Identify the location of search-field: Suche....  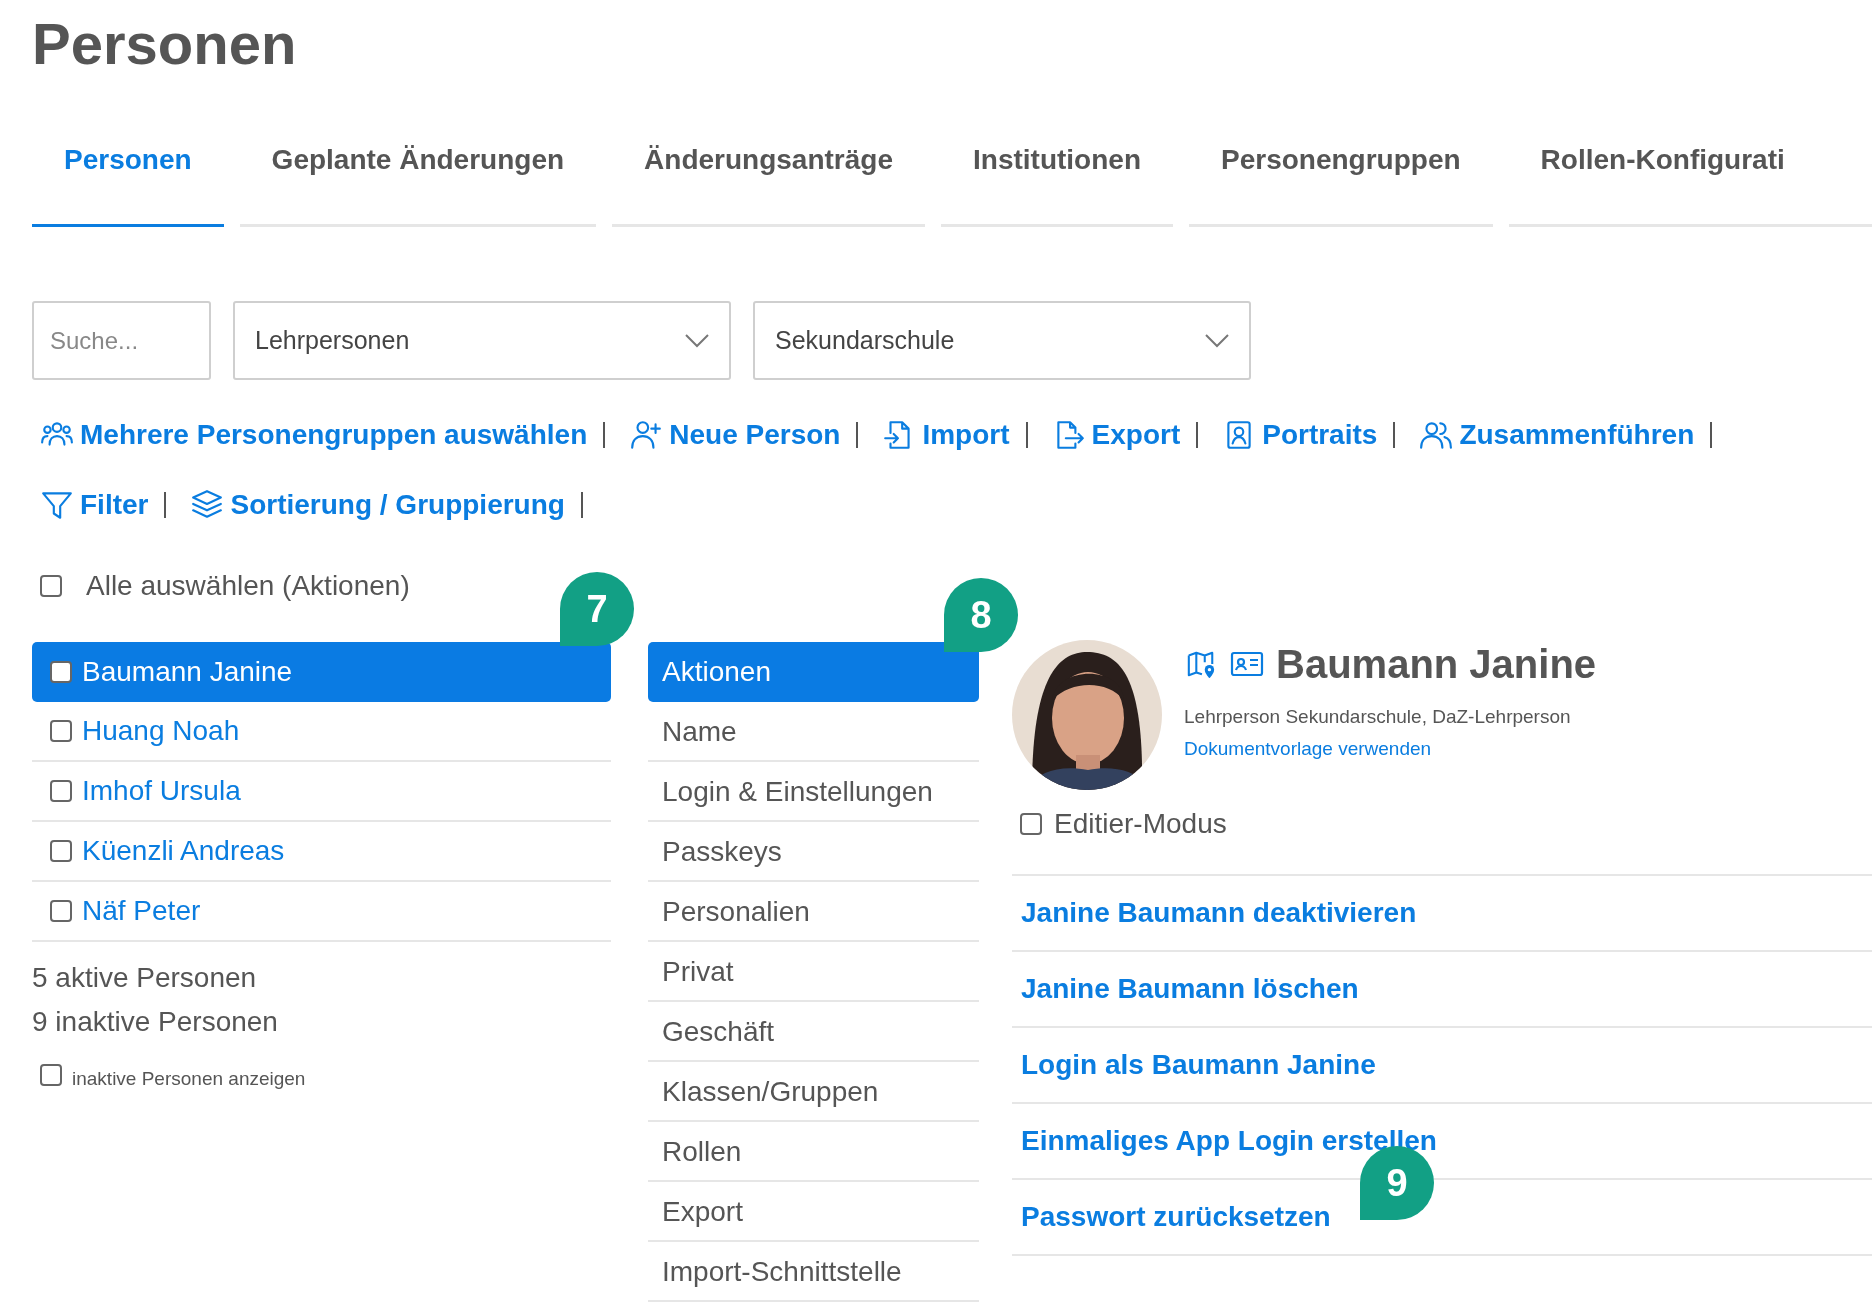
(121, 340).